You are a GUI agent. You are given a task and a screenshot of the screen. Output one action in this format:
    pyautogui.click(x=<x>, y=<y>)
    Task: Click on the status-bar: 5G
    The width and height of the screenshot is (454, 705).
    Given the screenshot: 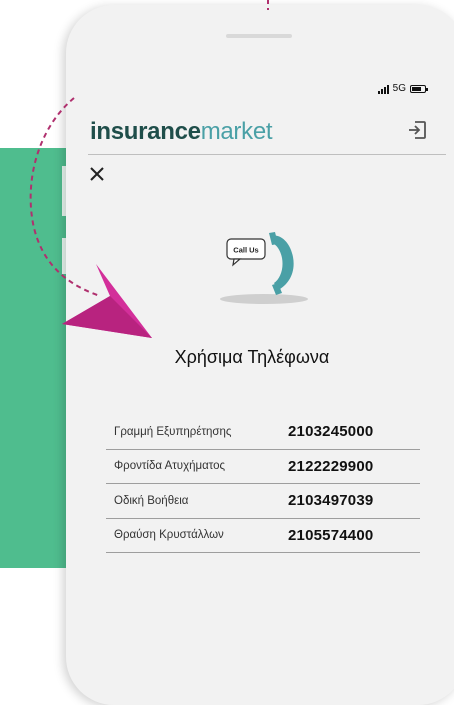 What is the action you would take?
    pyautogui.click(x=402, y=88)
    